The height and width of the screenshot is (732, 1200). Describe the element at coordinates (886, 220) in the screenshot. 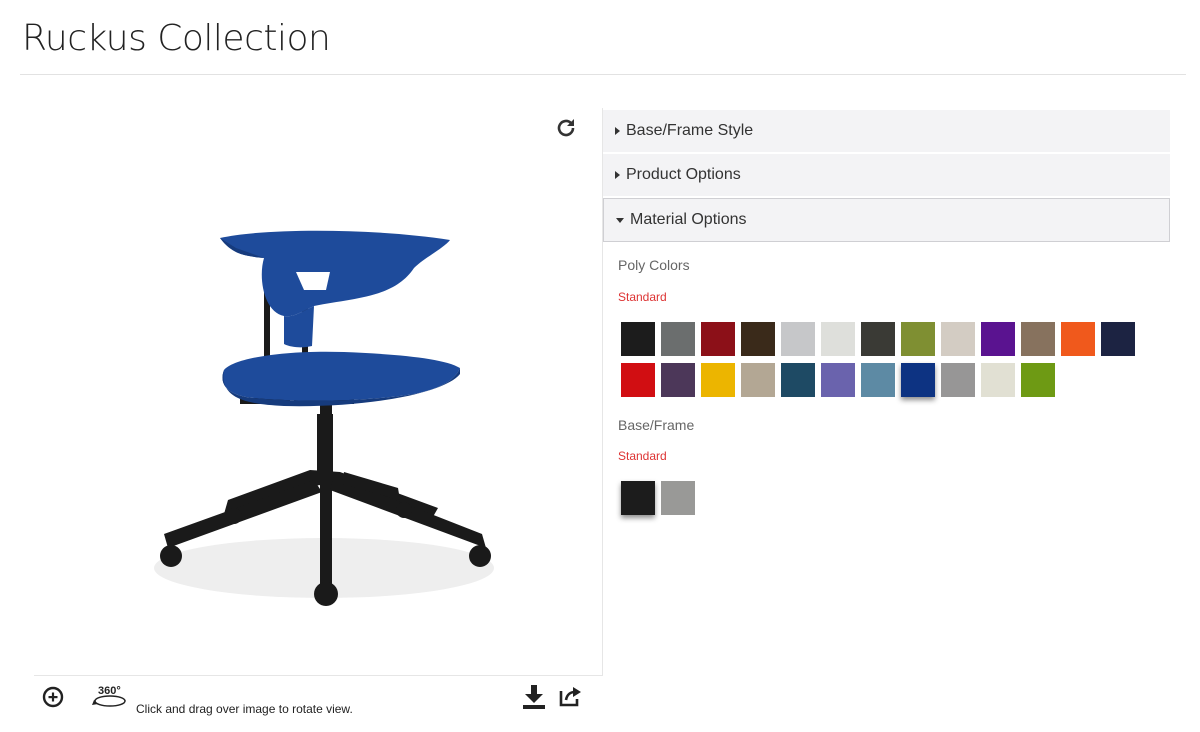

I see `accordion-material-options: Material Options` at that location.